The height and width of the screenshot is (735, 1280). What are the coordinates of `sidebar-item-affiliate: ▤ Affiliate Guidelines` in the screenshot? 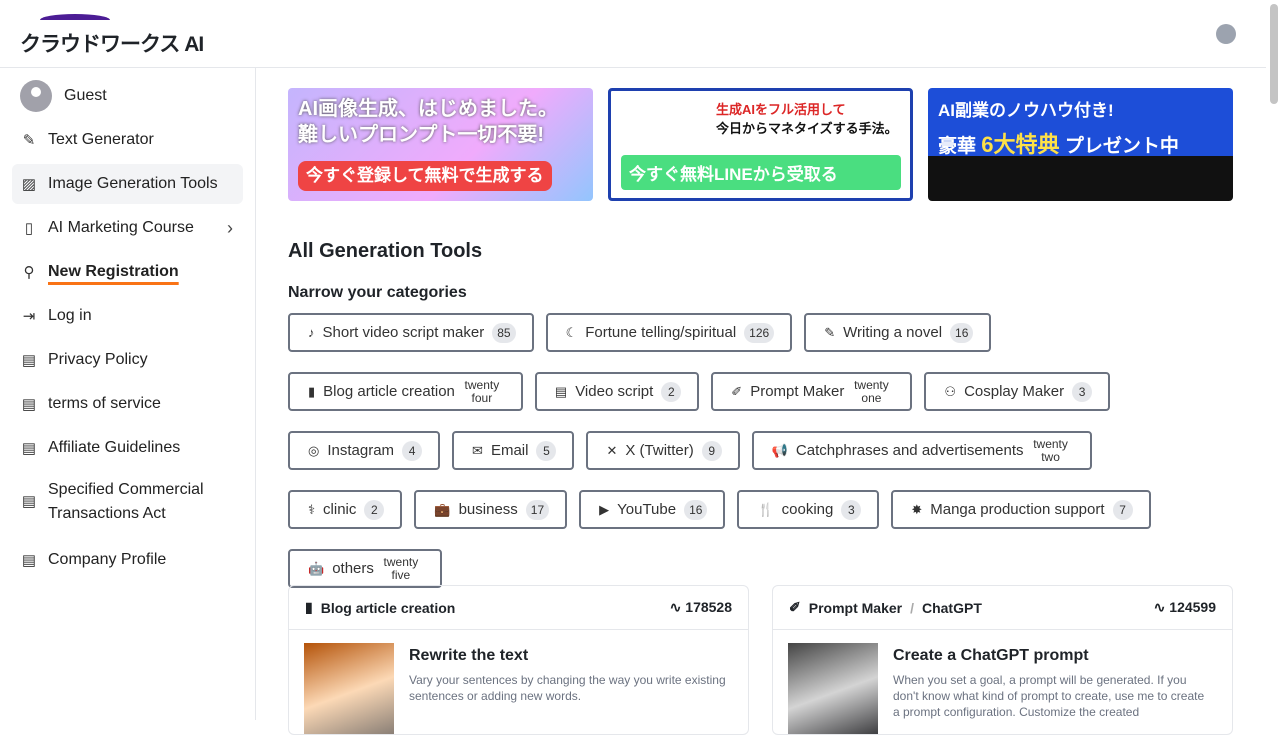 It's located at (127, 448).